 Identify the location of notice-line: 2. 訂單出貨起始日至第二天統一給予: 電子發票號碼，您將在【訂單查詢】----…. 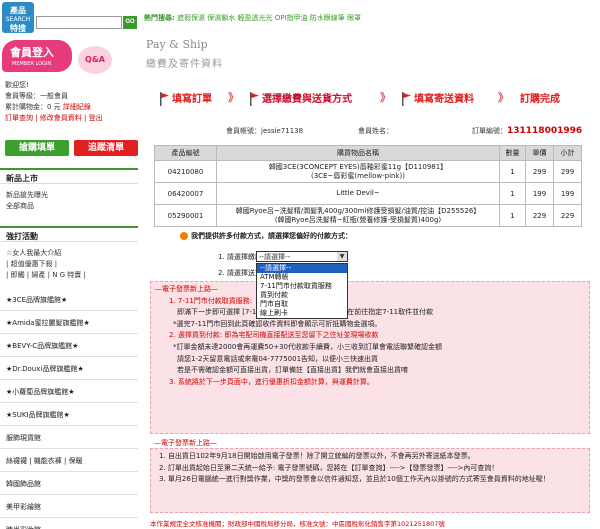
(329, 467).